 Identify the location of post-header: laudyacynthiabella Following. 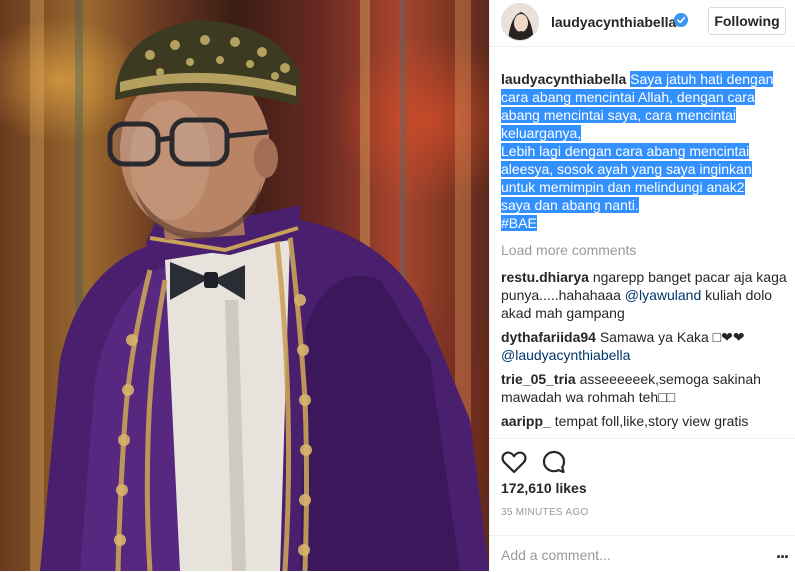
(642, 23).